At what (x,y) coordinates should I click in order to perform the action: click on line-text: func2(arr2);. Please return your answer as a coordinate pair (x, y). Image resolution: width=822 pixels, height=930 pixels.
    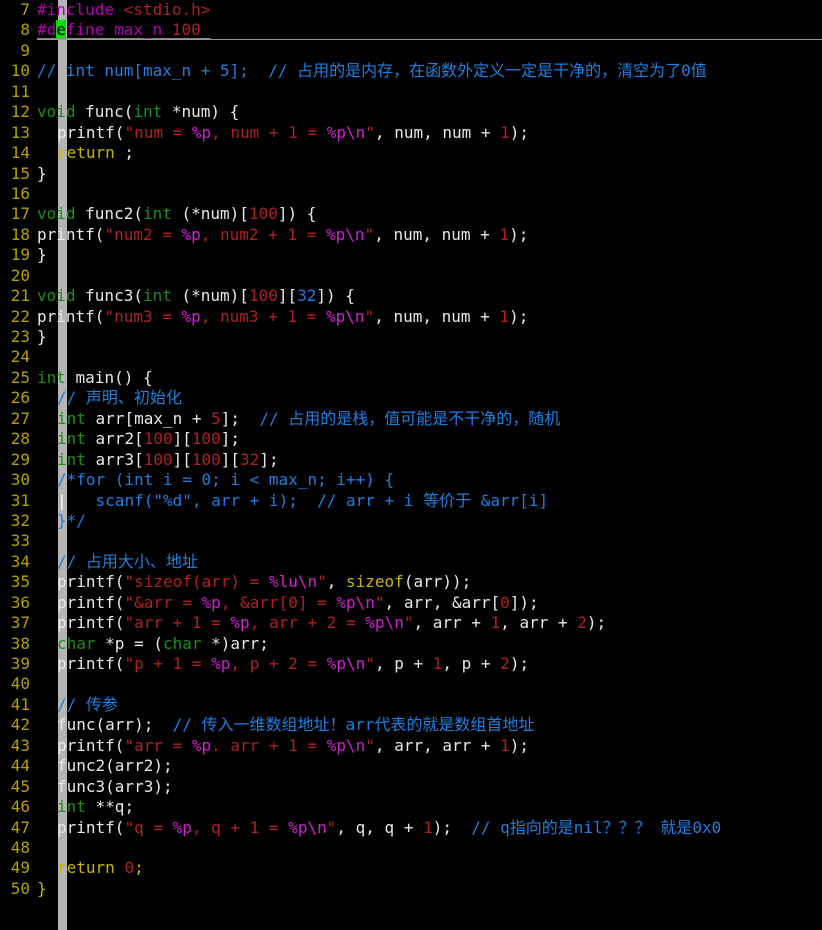
    Looking at the image, I should click on (105, 766).